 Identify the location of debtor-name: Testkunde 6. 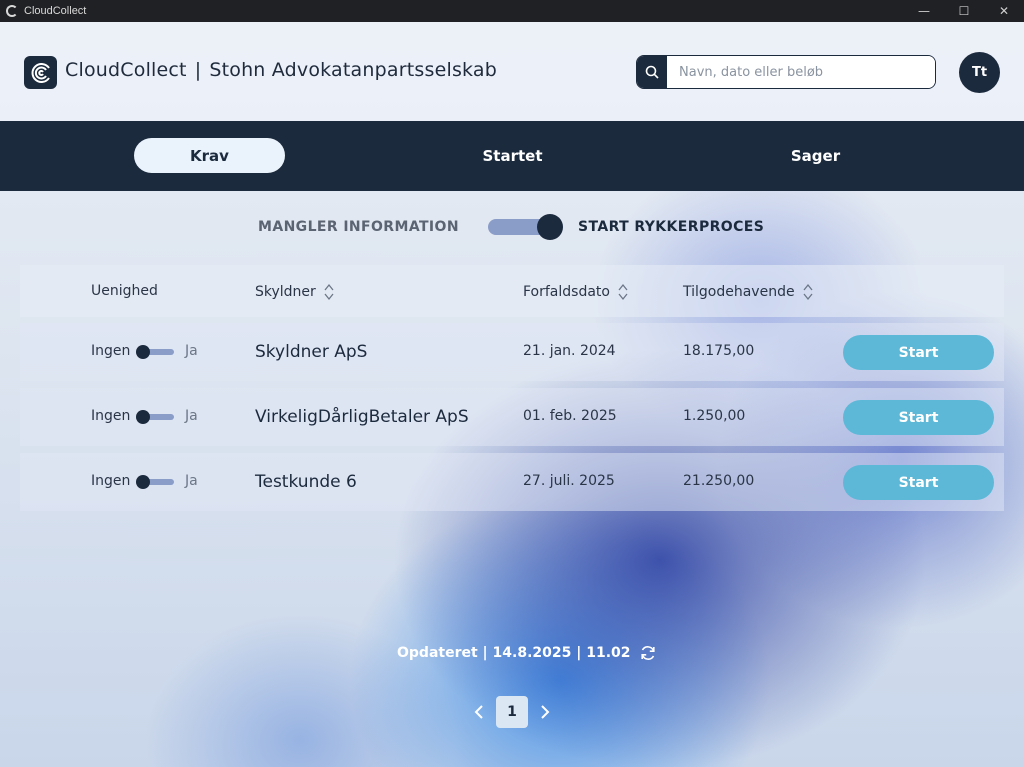
(306, 482).